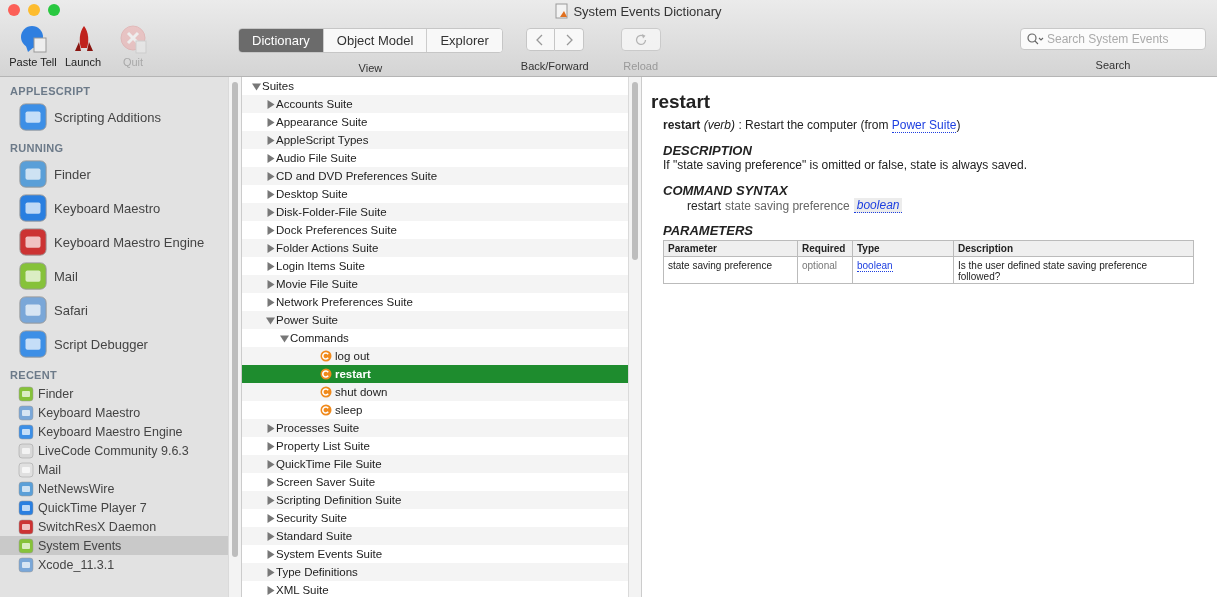  I want to click on tree-row: QuickTime File Suite, so click(435, 464).